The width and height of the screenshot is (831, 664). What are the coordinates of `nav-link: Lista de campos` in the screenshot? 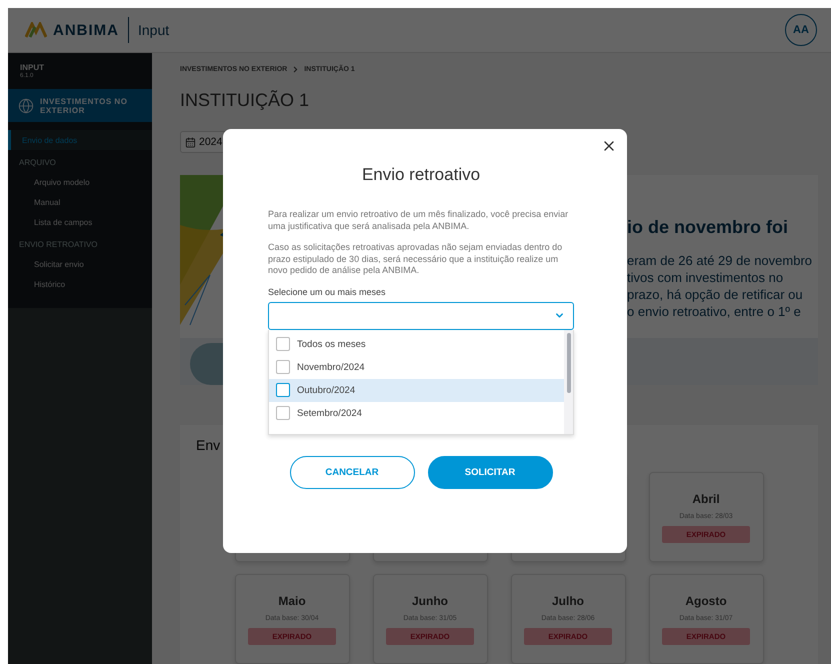 It's located at (80, 222).